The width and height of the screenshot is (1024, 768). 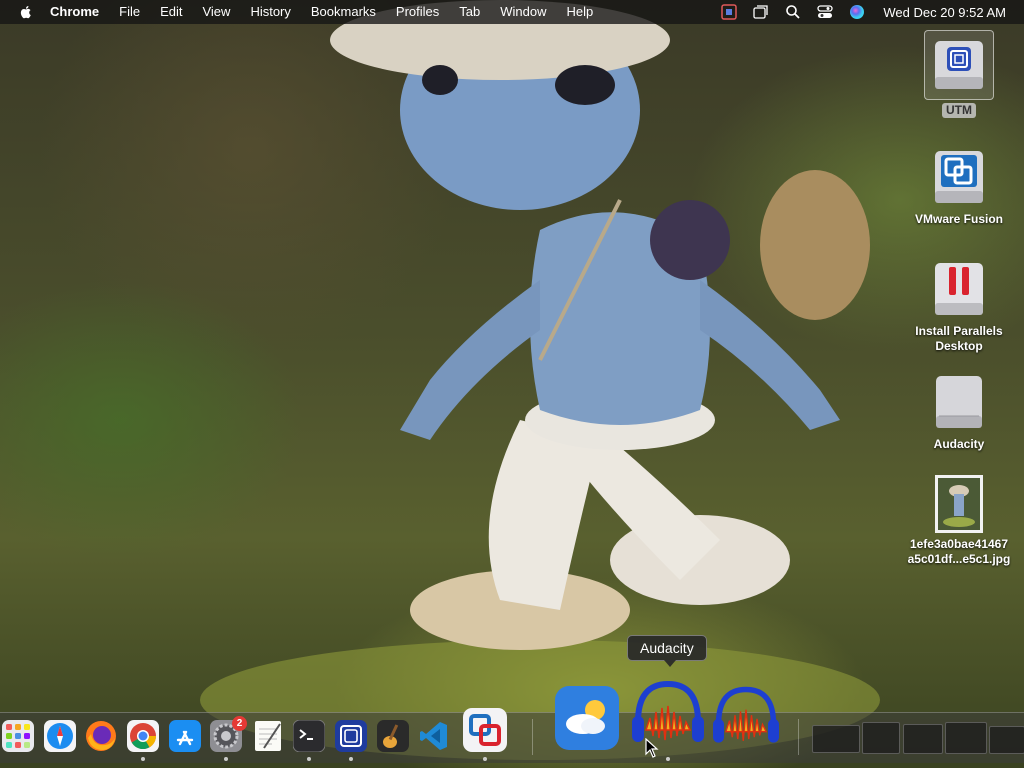 I want to click on app-menu-chrome: Chrome, so click(x=79, y=12).